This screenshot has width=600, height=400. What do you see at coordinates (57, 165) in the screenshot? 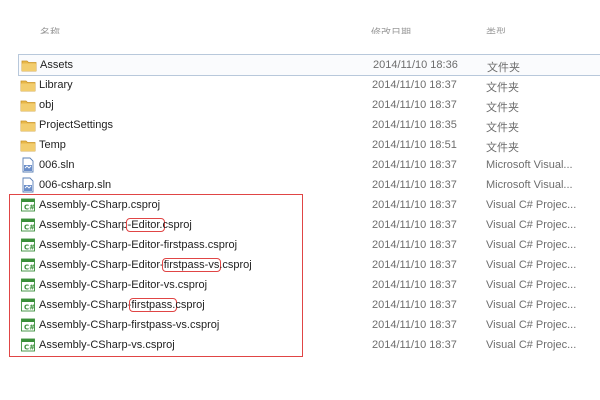
I see `file-name: 006.sln` at bounding box center [57, 165].